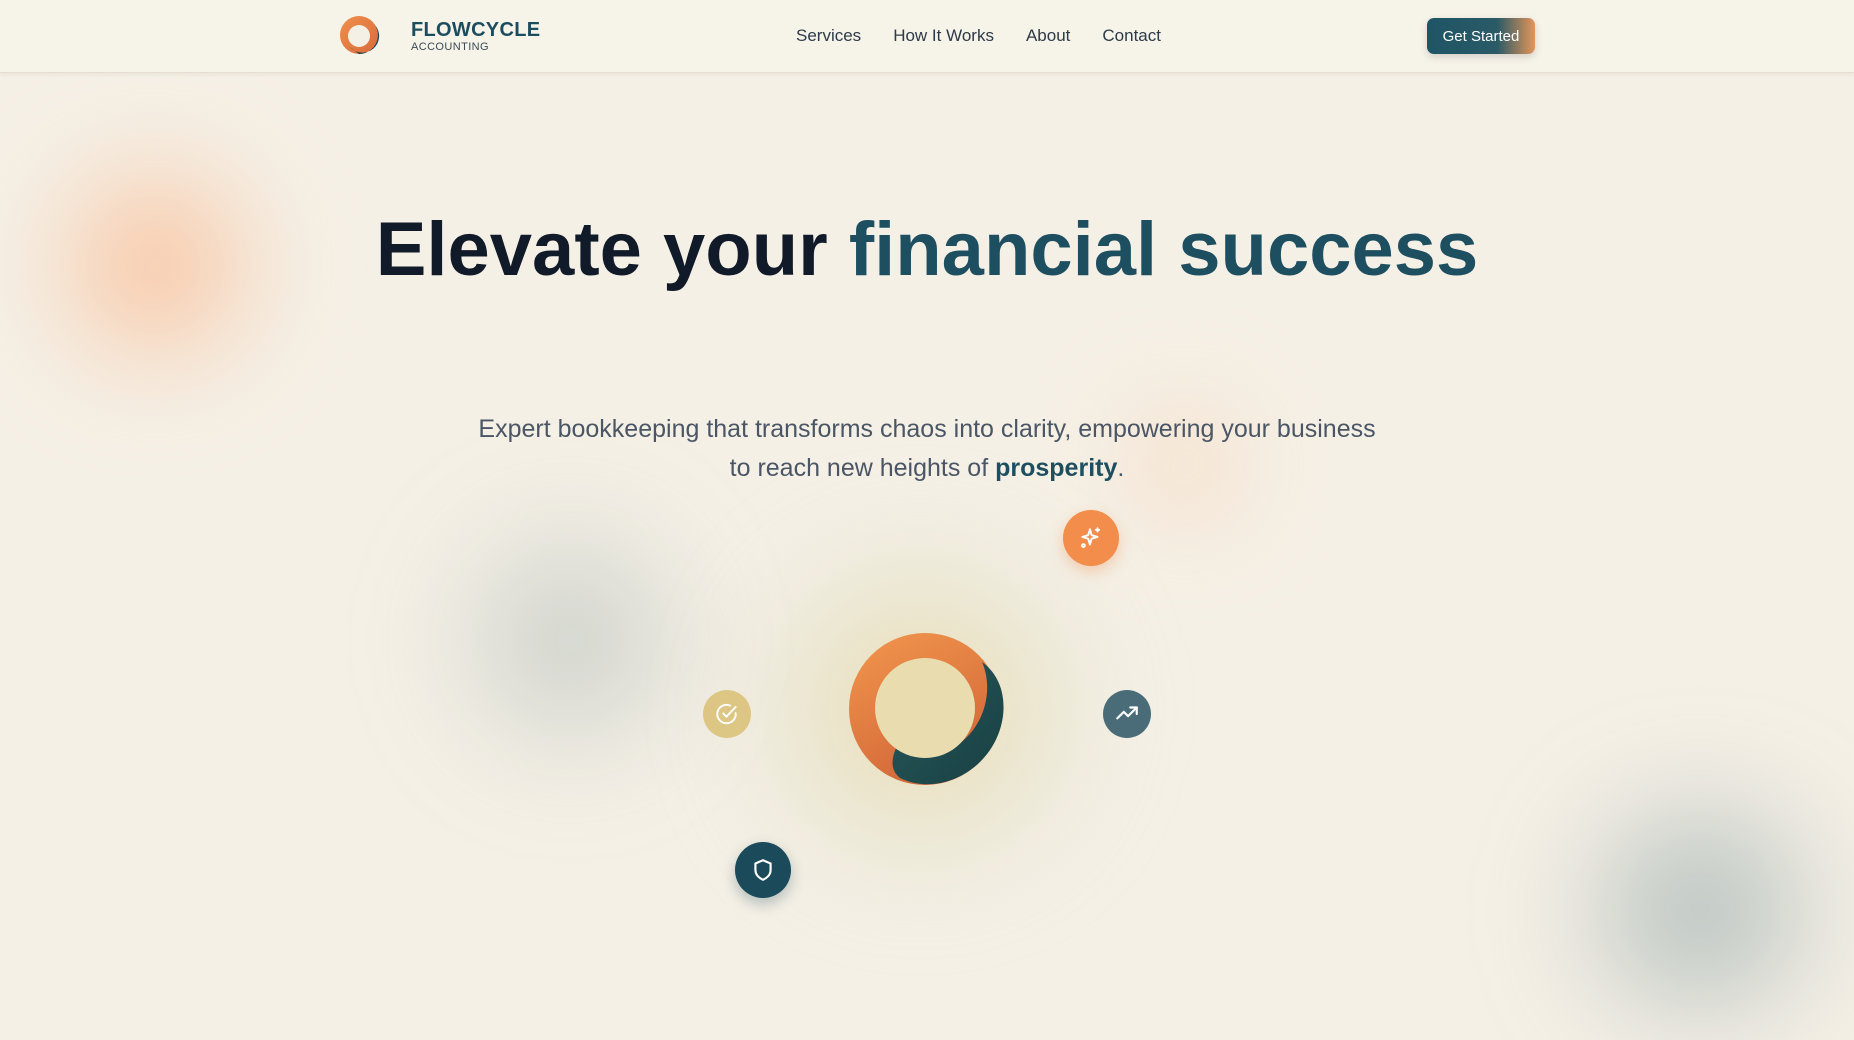 The image size is (1854, 1040). I want to click on flowcycle-ring-logo-icon, so click(926, 709).